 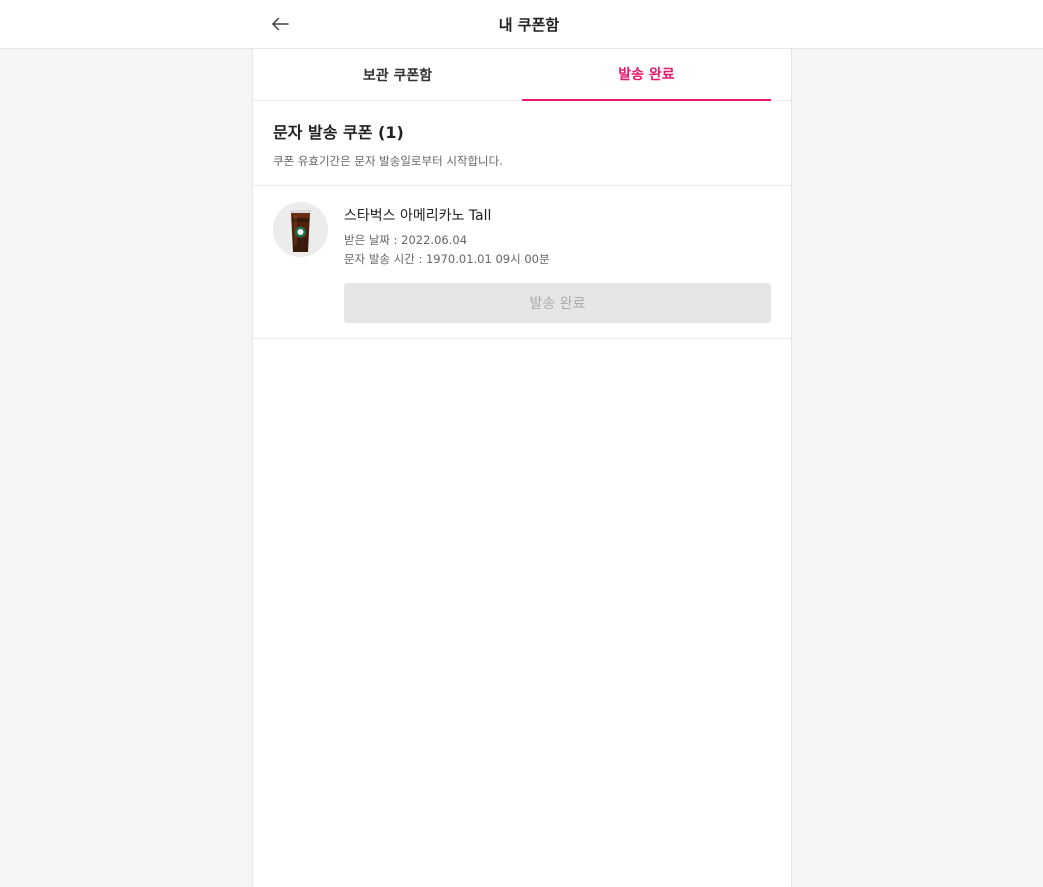 What do you see at coordinates (557, 303) in the screenshot?
I see `sent-complete-button: 발송 완료` at bounding box center [557, 303].